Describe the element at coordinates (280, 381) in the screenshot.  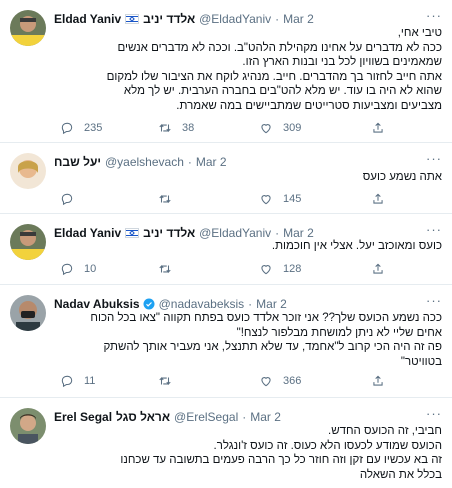
I see `like-button: 366` at that location.